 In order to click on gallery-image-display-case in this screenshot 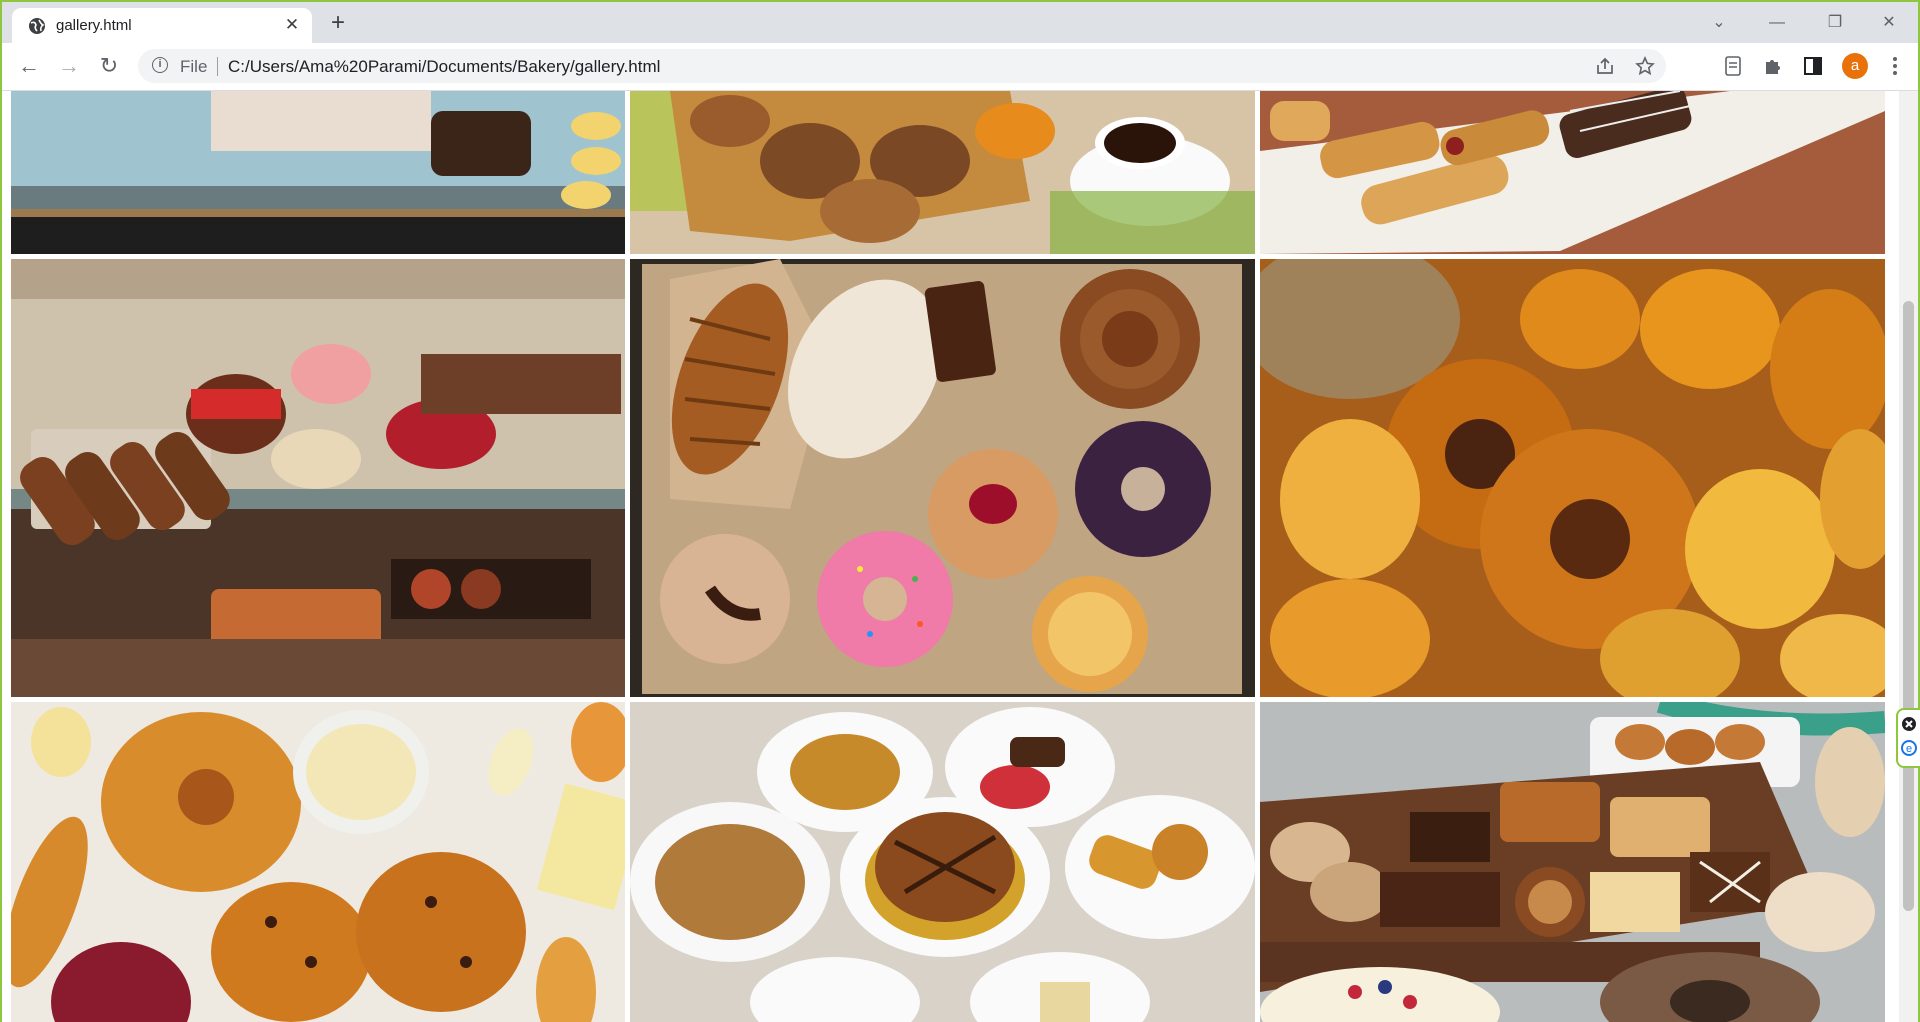, I will do `click(318, 172)`.